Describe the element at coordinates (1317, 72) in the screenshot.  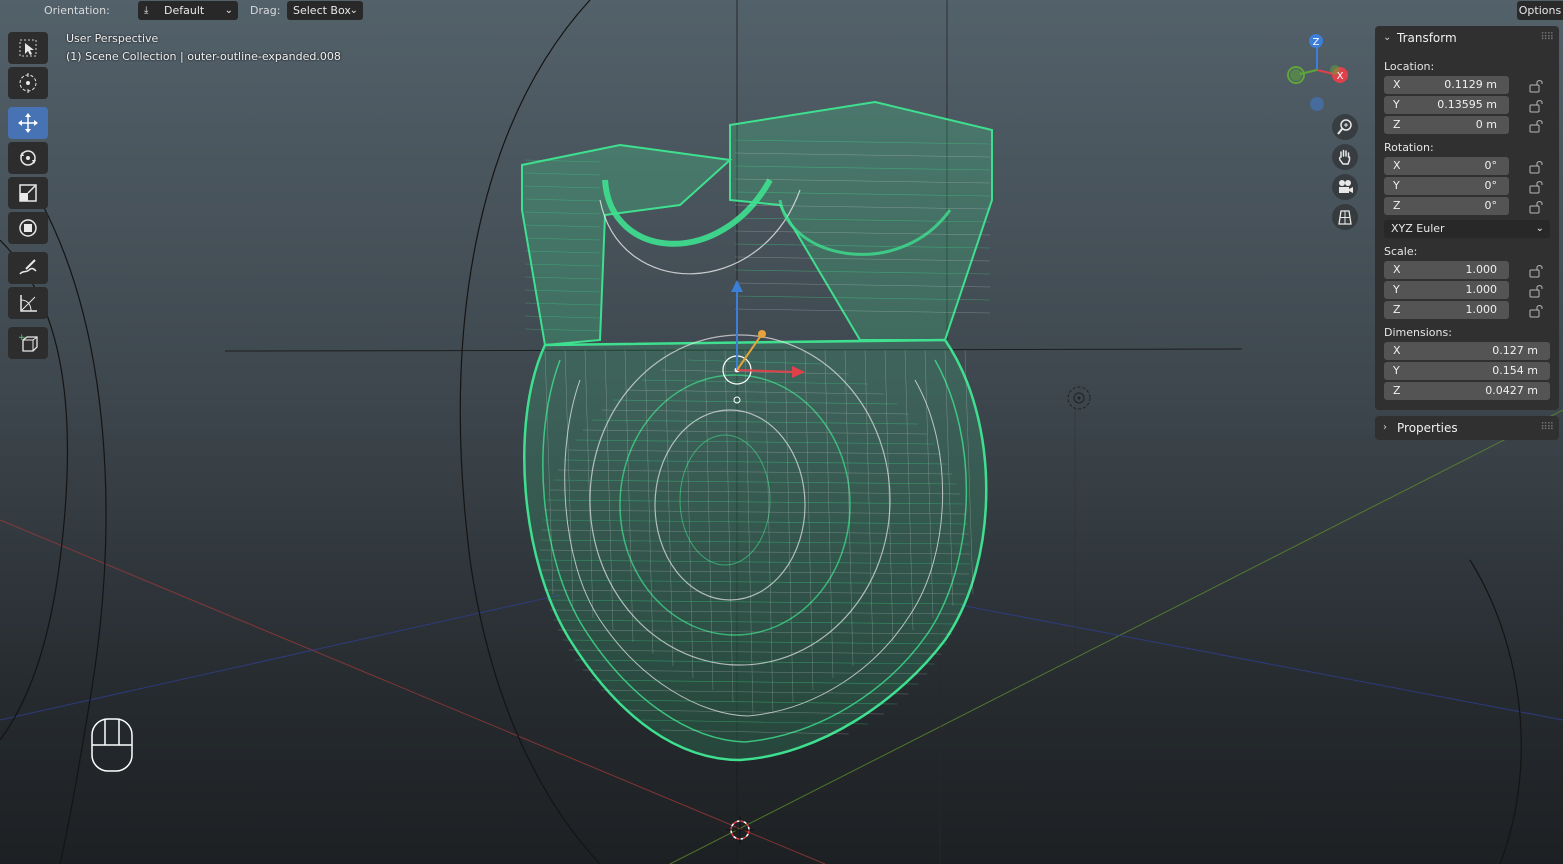
I see `navigation-gizmo: Z X` at that location.